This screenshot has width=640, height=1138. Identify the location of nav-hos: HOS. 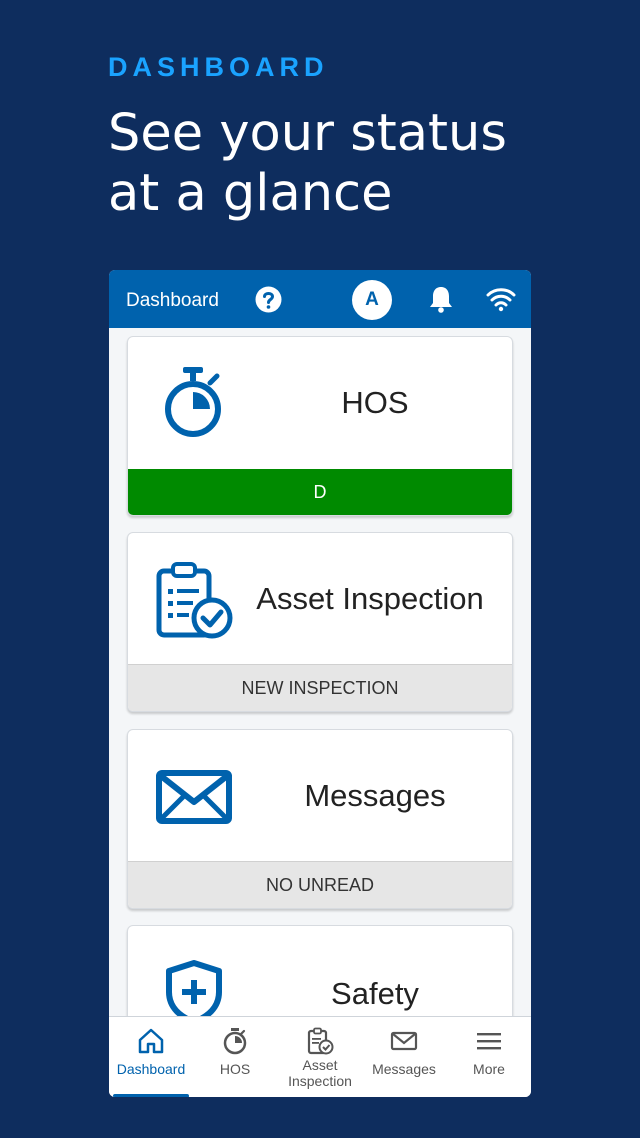
(235, 1057).